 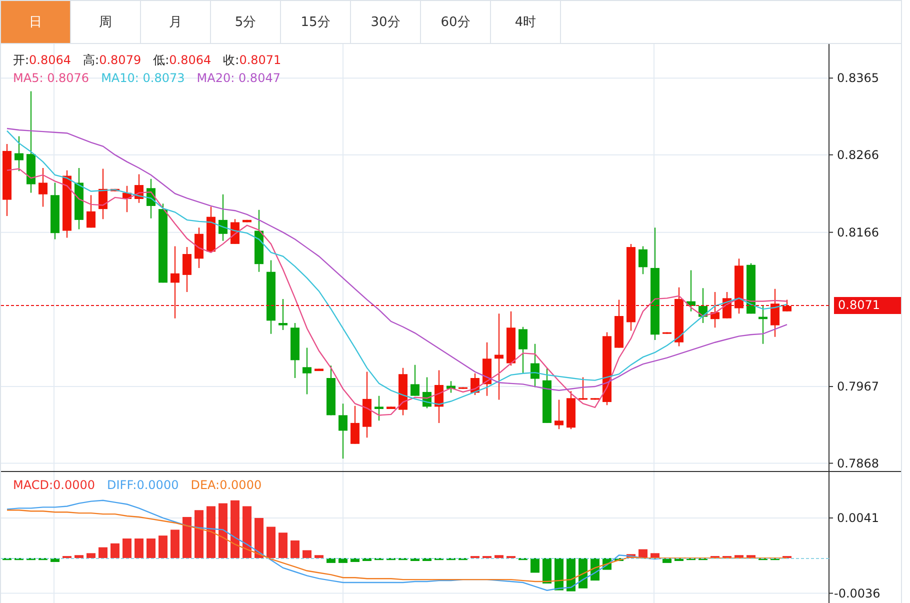 I want to click on axis-label: 0.7967, so click(x=858, y=387).